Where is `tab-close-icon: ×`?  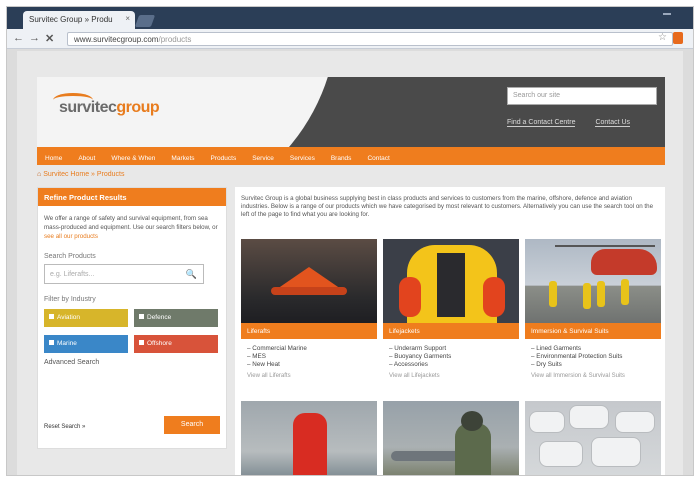
tab-close-icon: × is located at coordinates (127, 18).